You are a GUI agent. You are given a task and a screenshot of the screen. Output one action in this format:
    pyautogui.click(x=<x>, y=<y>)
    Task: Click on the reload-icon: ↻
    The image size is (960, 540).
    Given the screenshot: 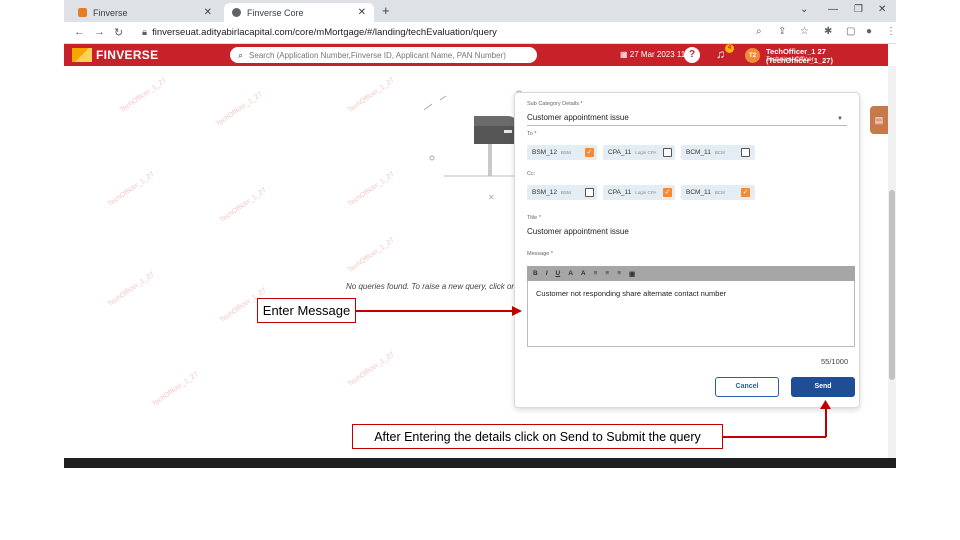 What is the action you would take?
    pyautogui.click(x=118, y=32)
    